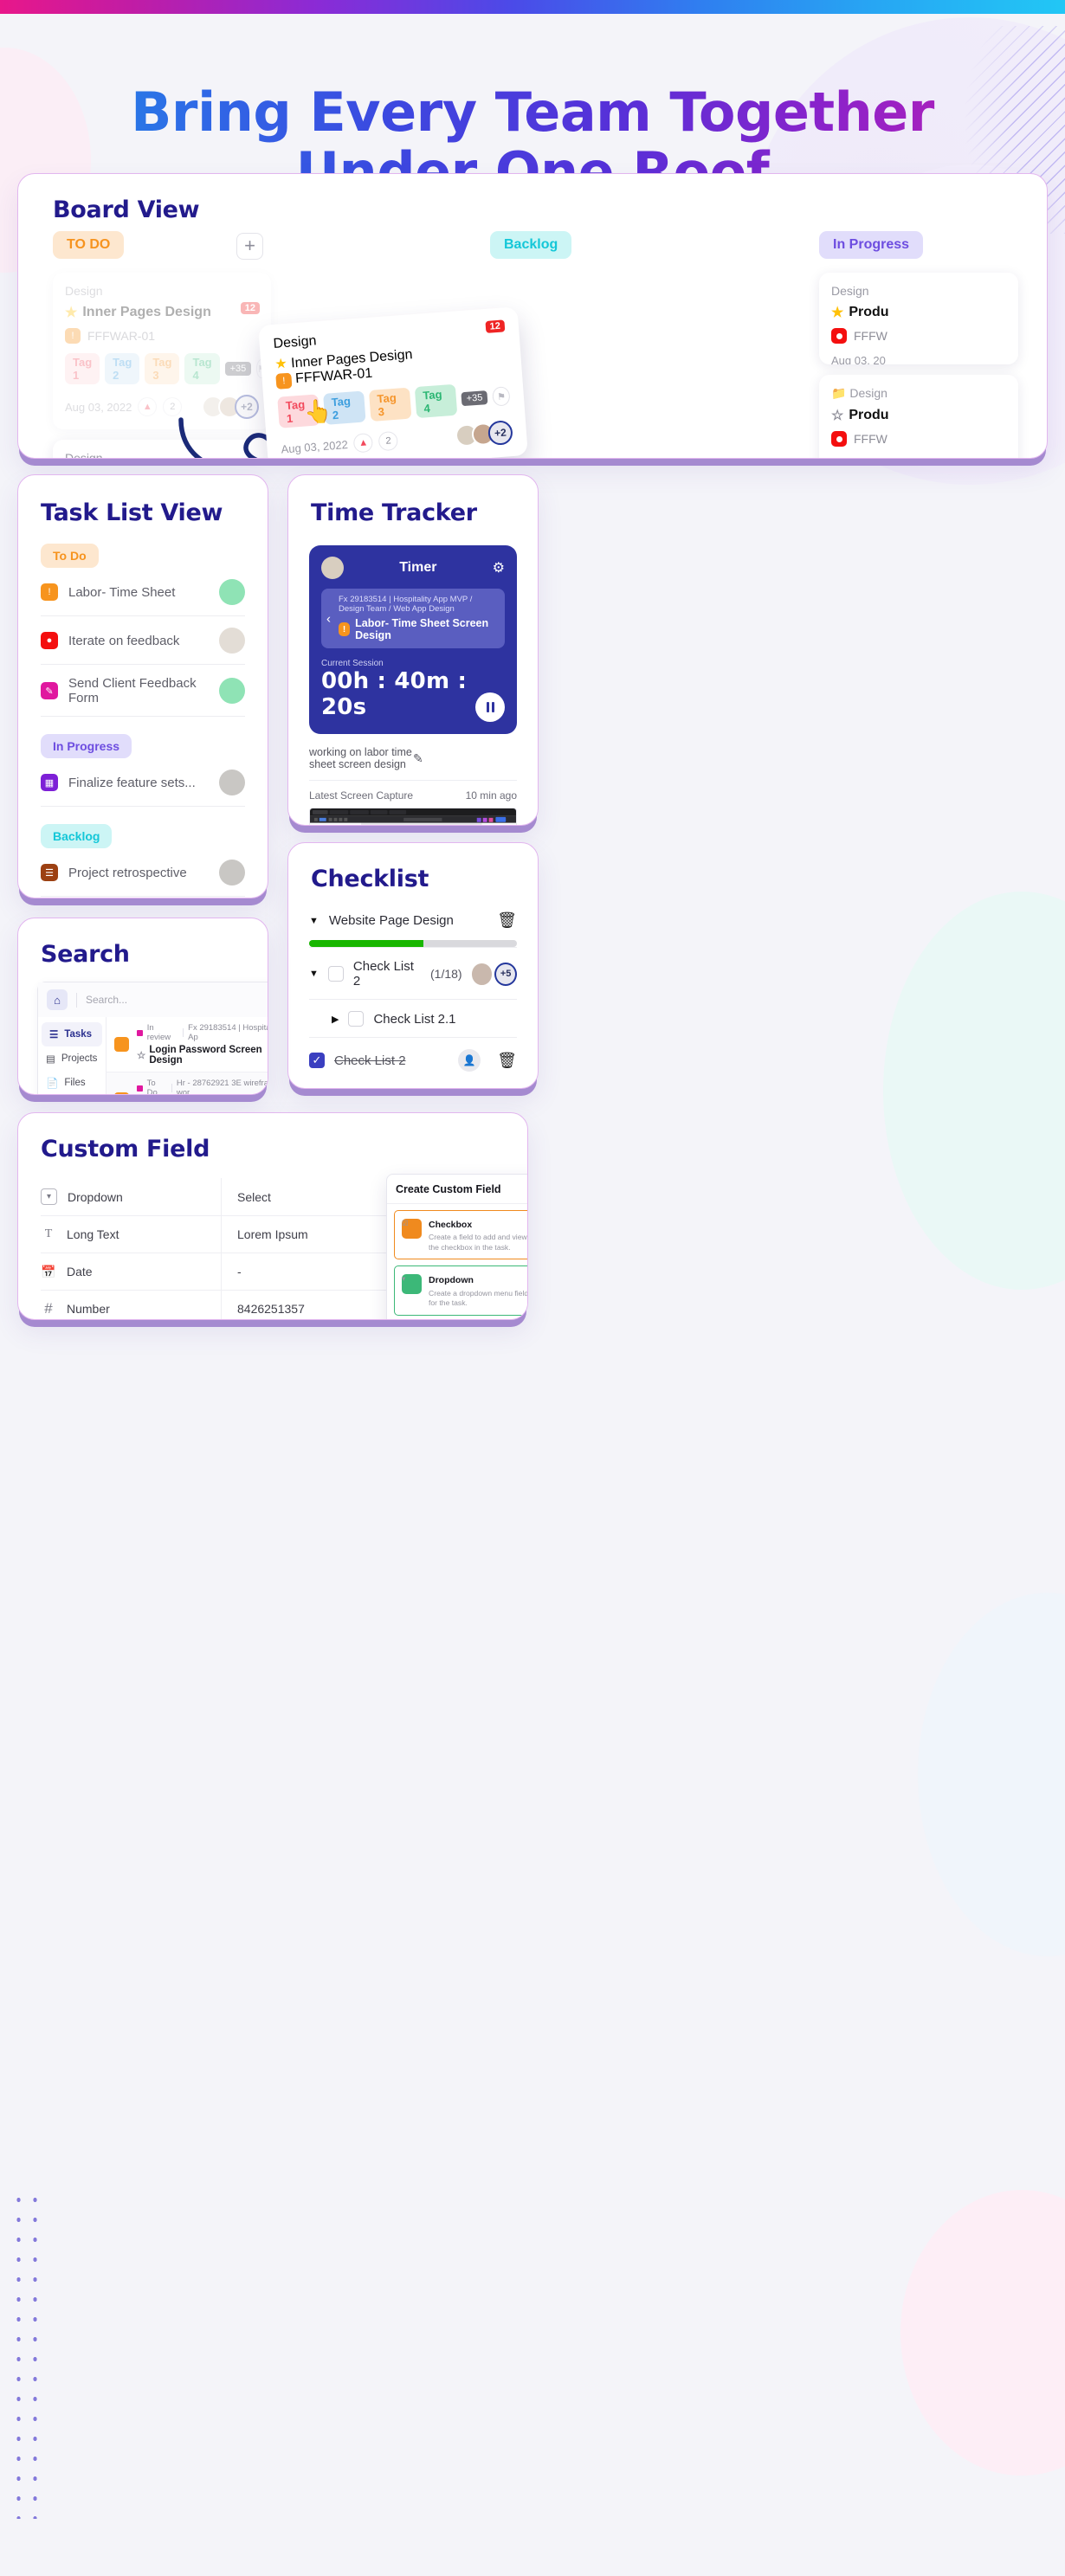  Describe the element at coordinates (469, 1060) in the screenshot. I see `add-assignee-icon: 👤` at that location.